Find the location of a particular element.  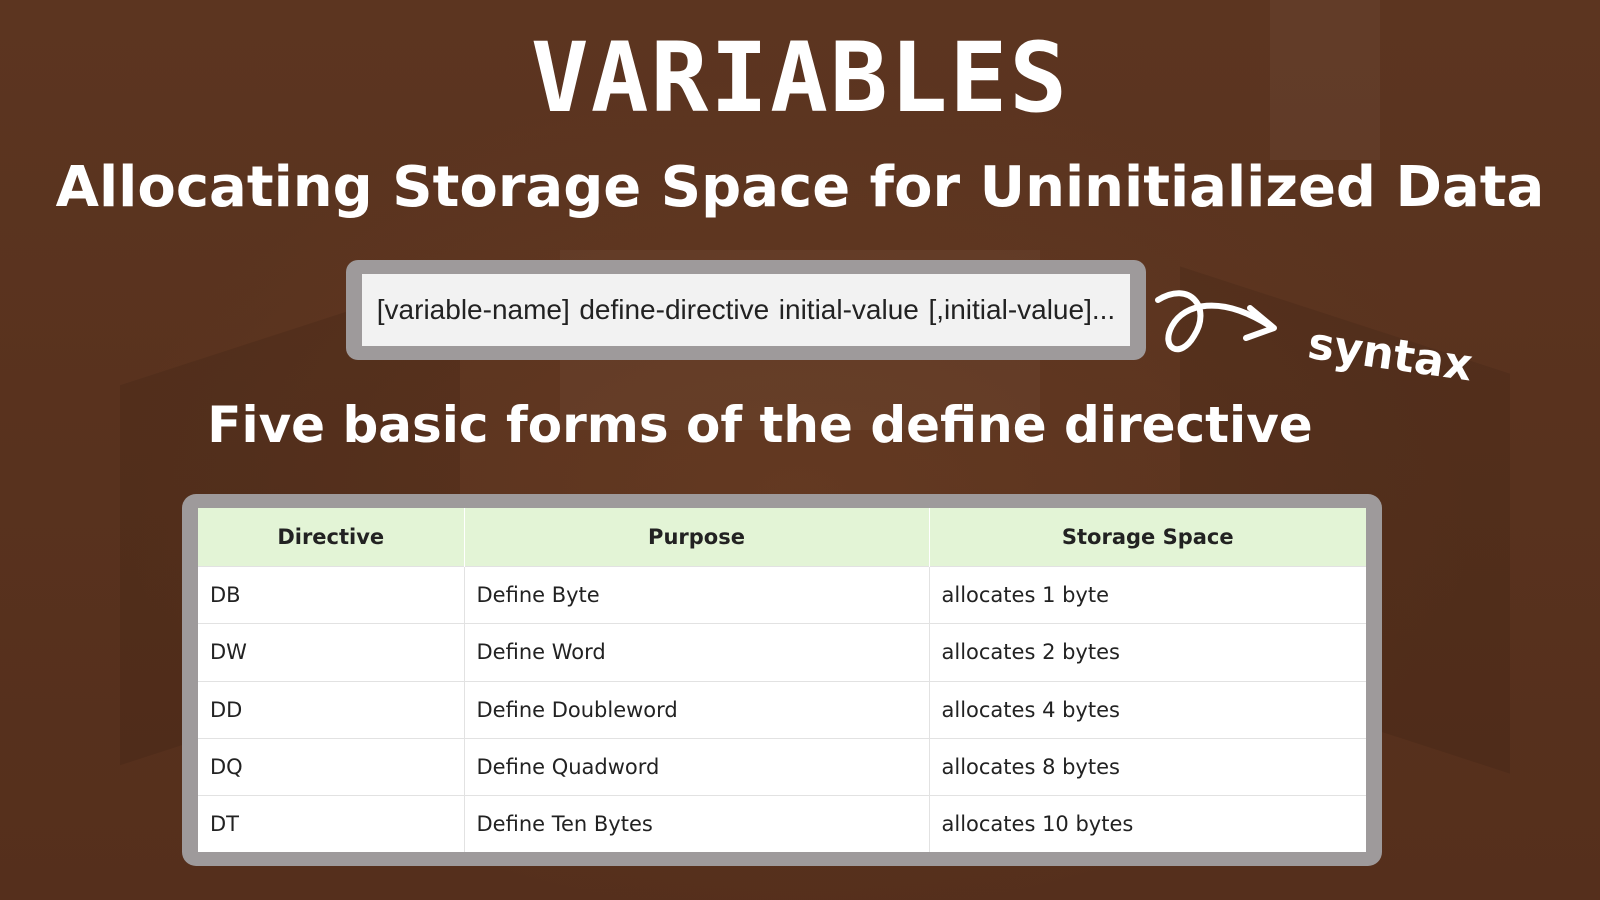

table-row: DB Define Byte allocates 1 byte is located at coordinates (782, 594).